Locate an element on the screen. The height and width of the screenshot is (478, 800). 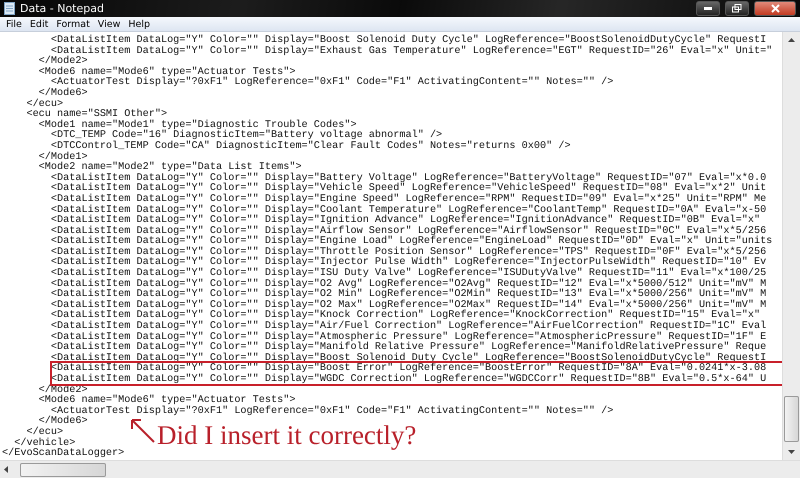
code-line: <DataListItem DataLog="Y" Color="" Display="Boost Error" LogReference="BoostError" RequestID="8A" Eval="0.0241*x-3.08 is located at coordinates (408, 369).